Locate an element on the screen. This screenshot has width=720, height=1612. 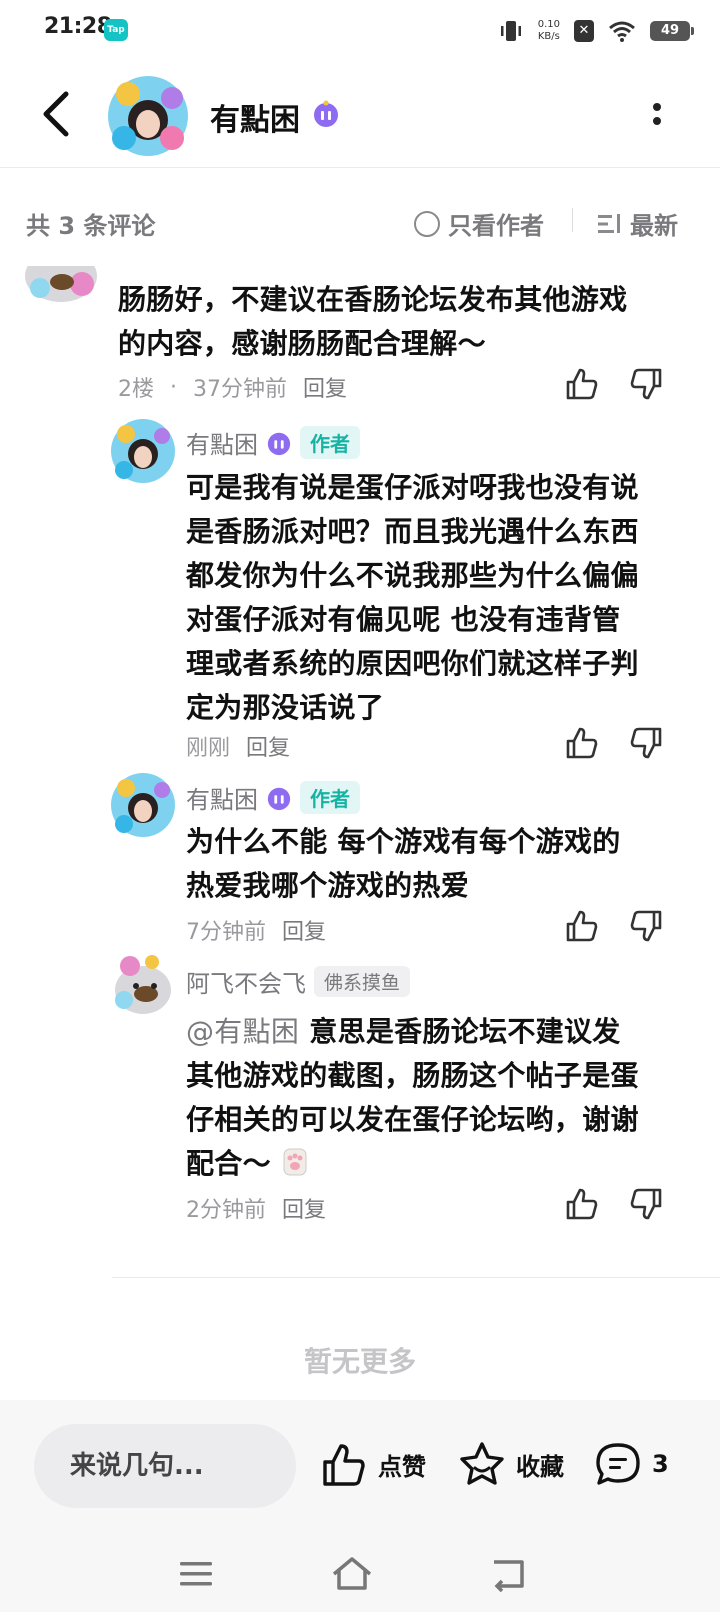
comment-bubble-icon is located at coordinates (618, 1464).